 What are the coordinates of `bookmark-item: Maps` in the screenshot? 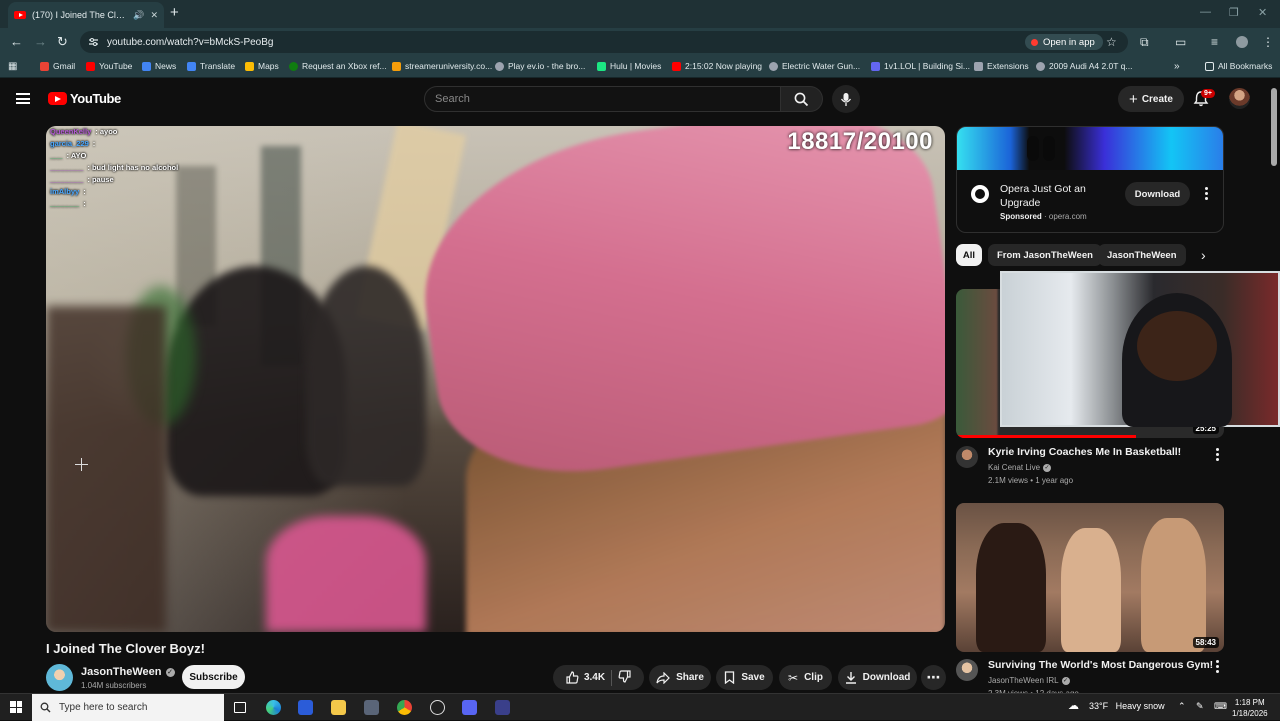 It's located at (262, 66).